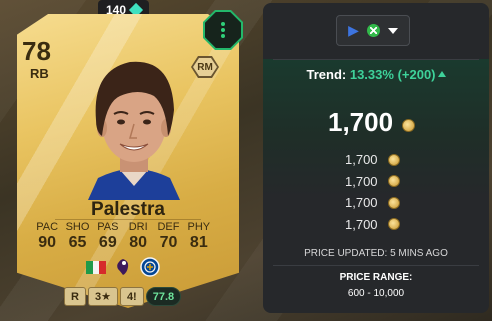 This screenshot has height=321, width=492. Describe the element at coordinates (138, 236) in the screenshot. I see `stat-dri: DRI 80` at that location.